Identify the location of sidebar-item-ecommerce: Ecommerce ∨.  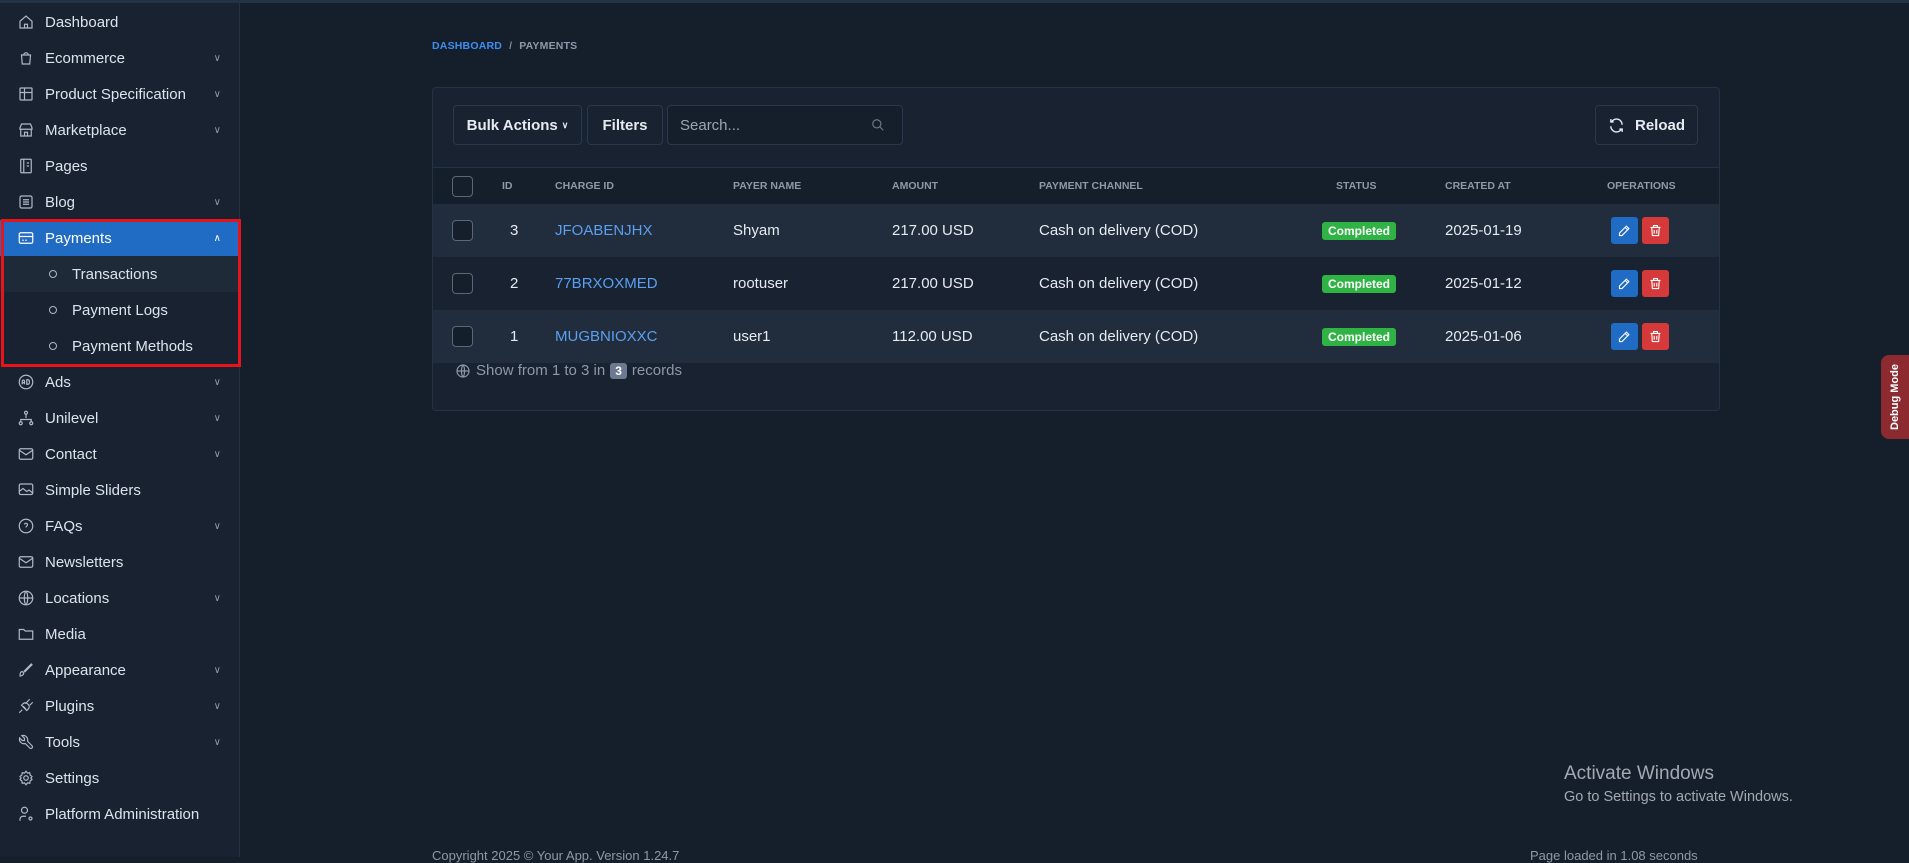
(119, 58).